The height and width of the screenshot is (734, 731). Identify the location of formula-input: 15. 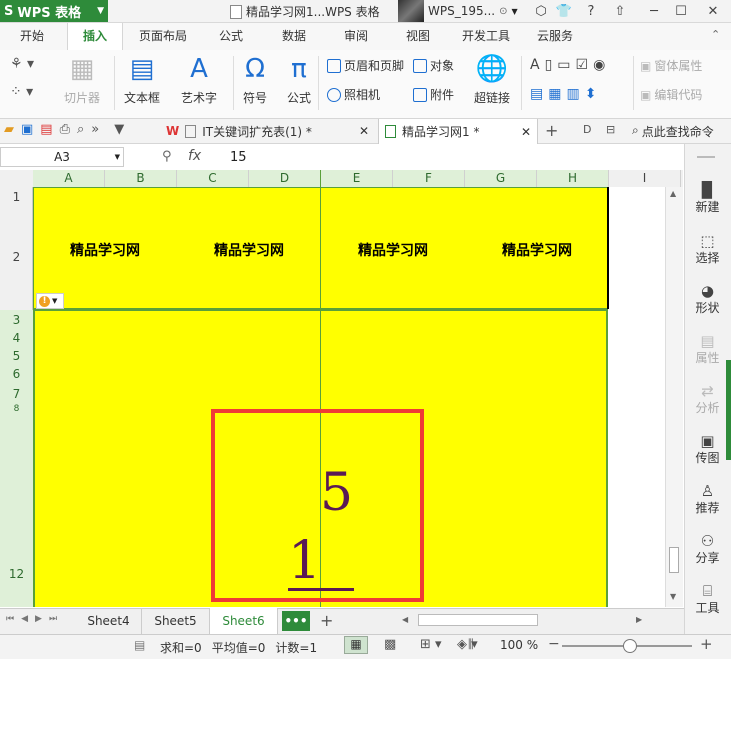
(238, 157).